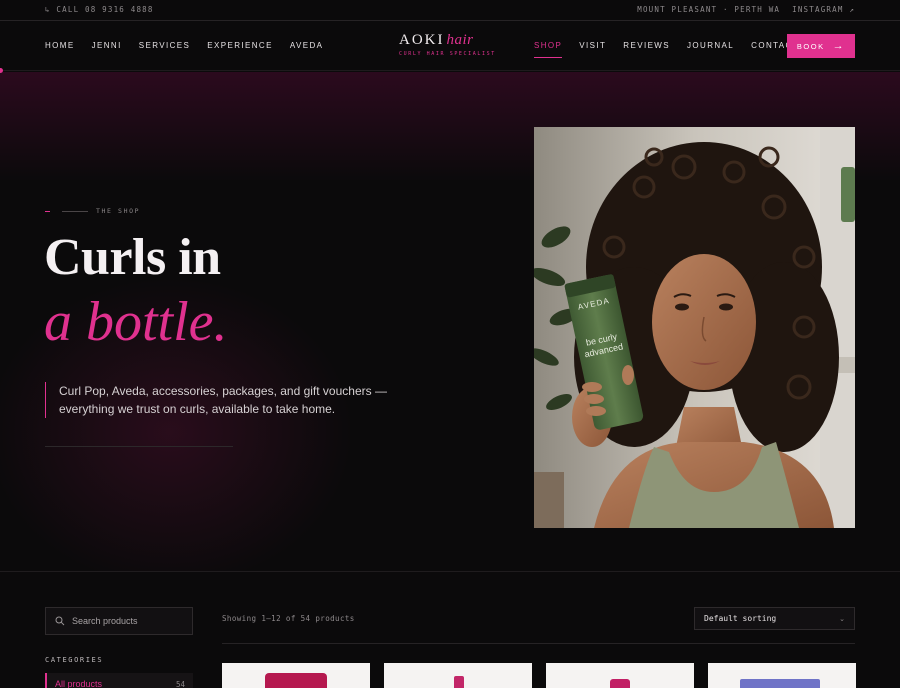  What do you see at coordinates (92, 211) in the screenshot?
I see `hero-eyebrow: THE SHOP` at bounding box center [92, 211].